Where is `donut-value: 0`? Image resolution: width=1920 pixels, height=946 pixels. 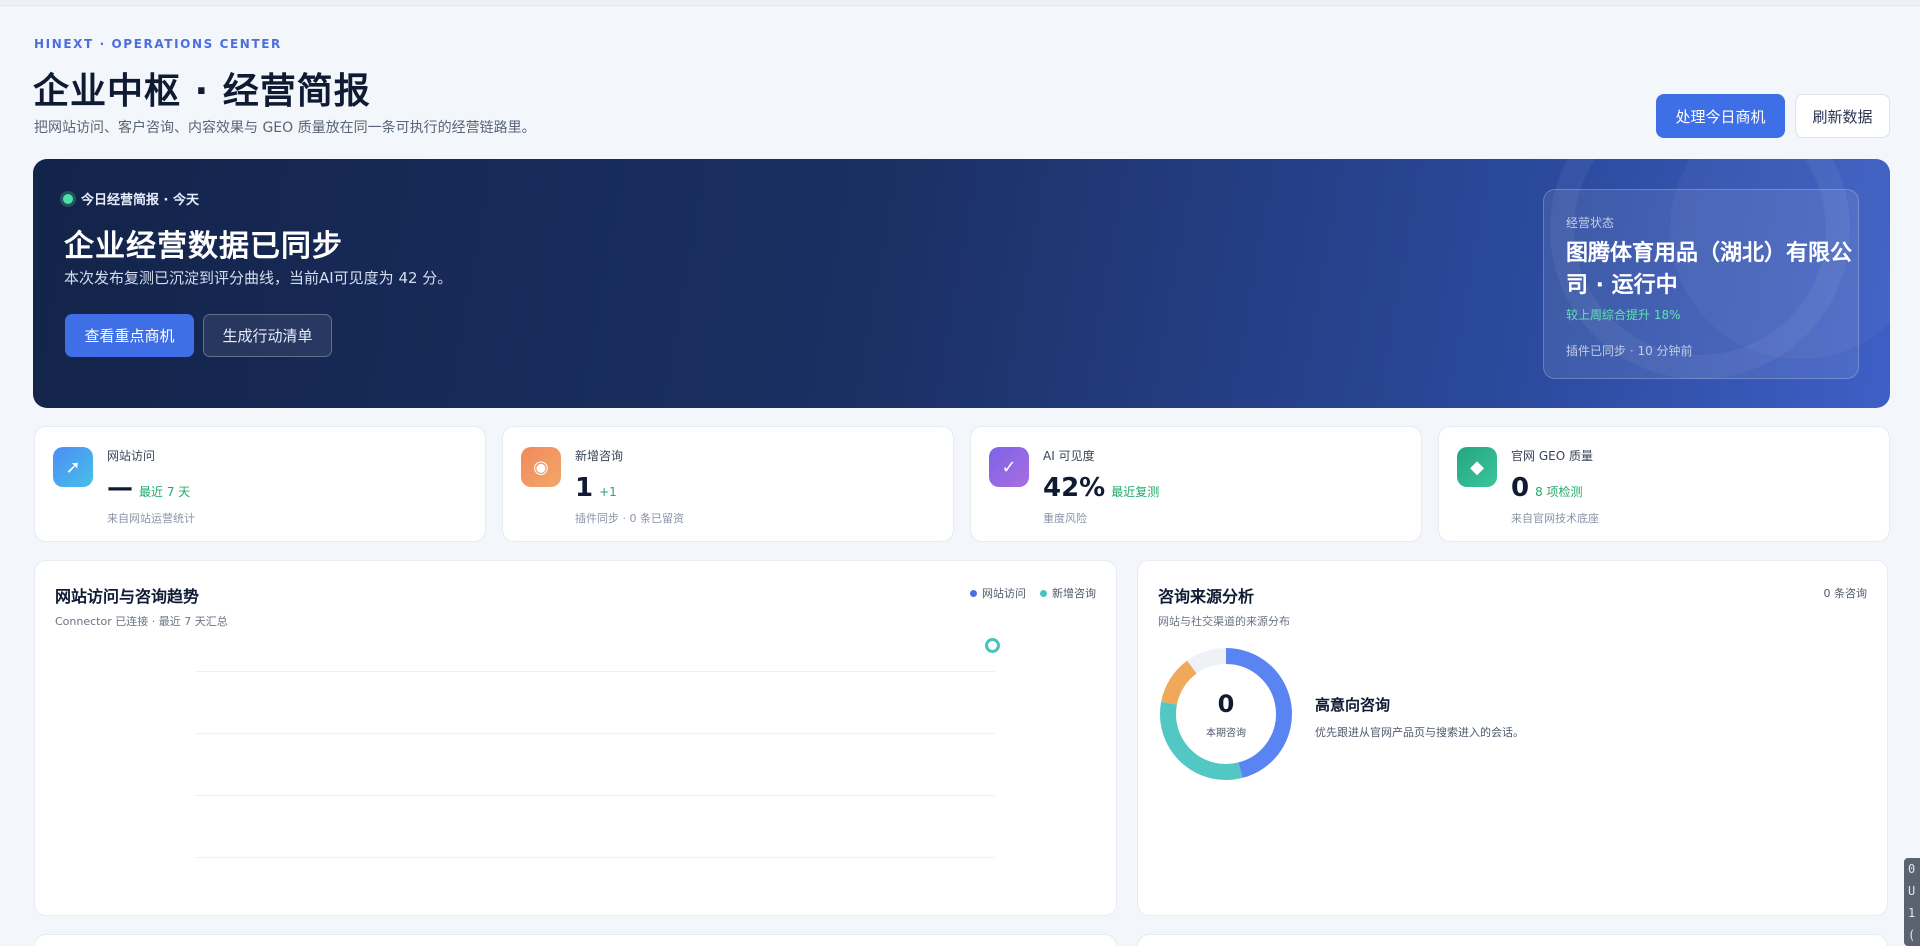
donut-value: 0 is located at coordinates (1226, 703).